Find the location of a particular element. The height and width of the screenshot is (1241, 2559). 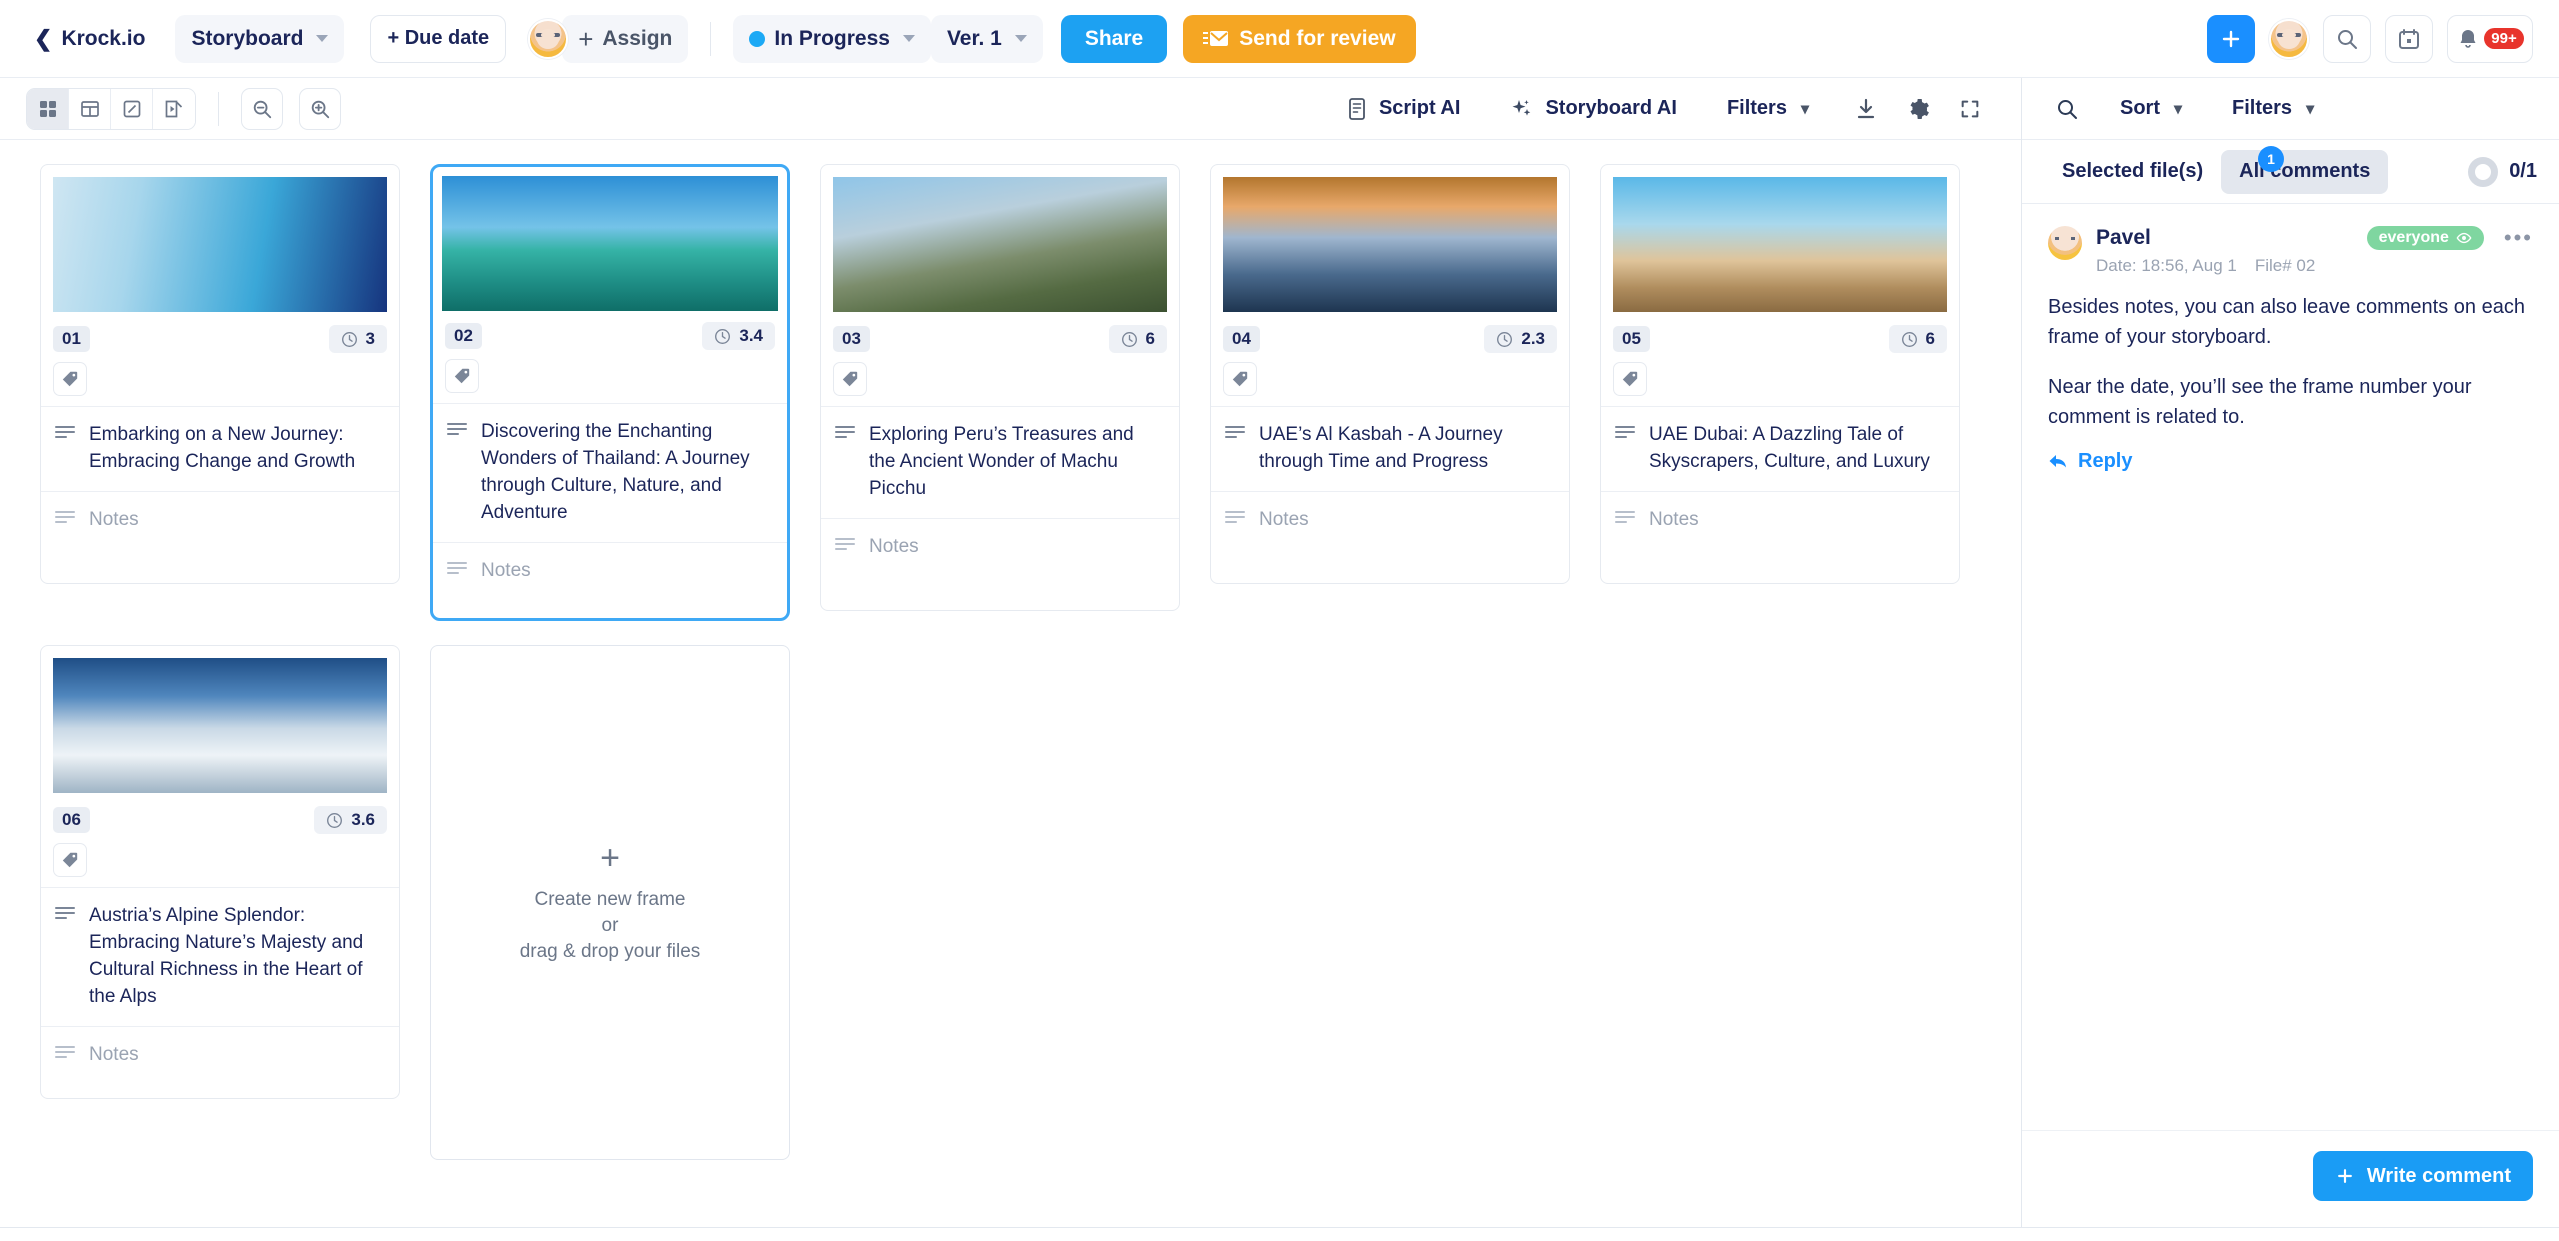

calendar-button is located at coordinates (2409, 38).